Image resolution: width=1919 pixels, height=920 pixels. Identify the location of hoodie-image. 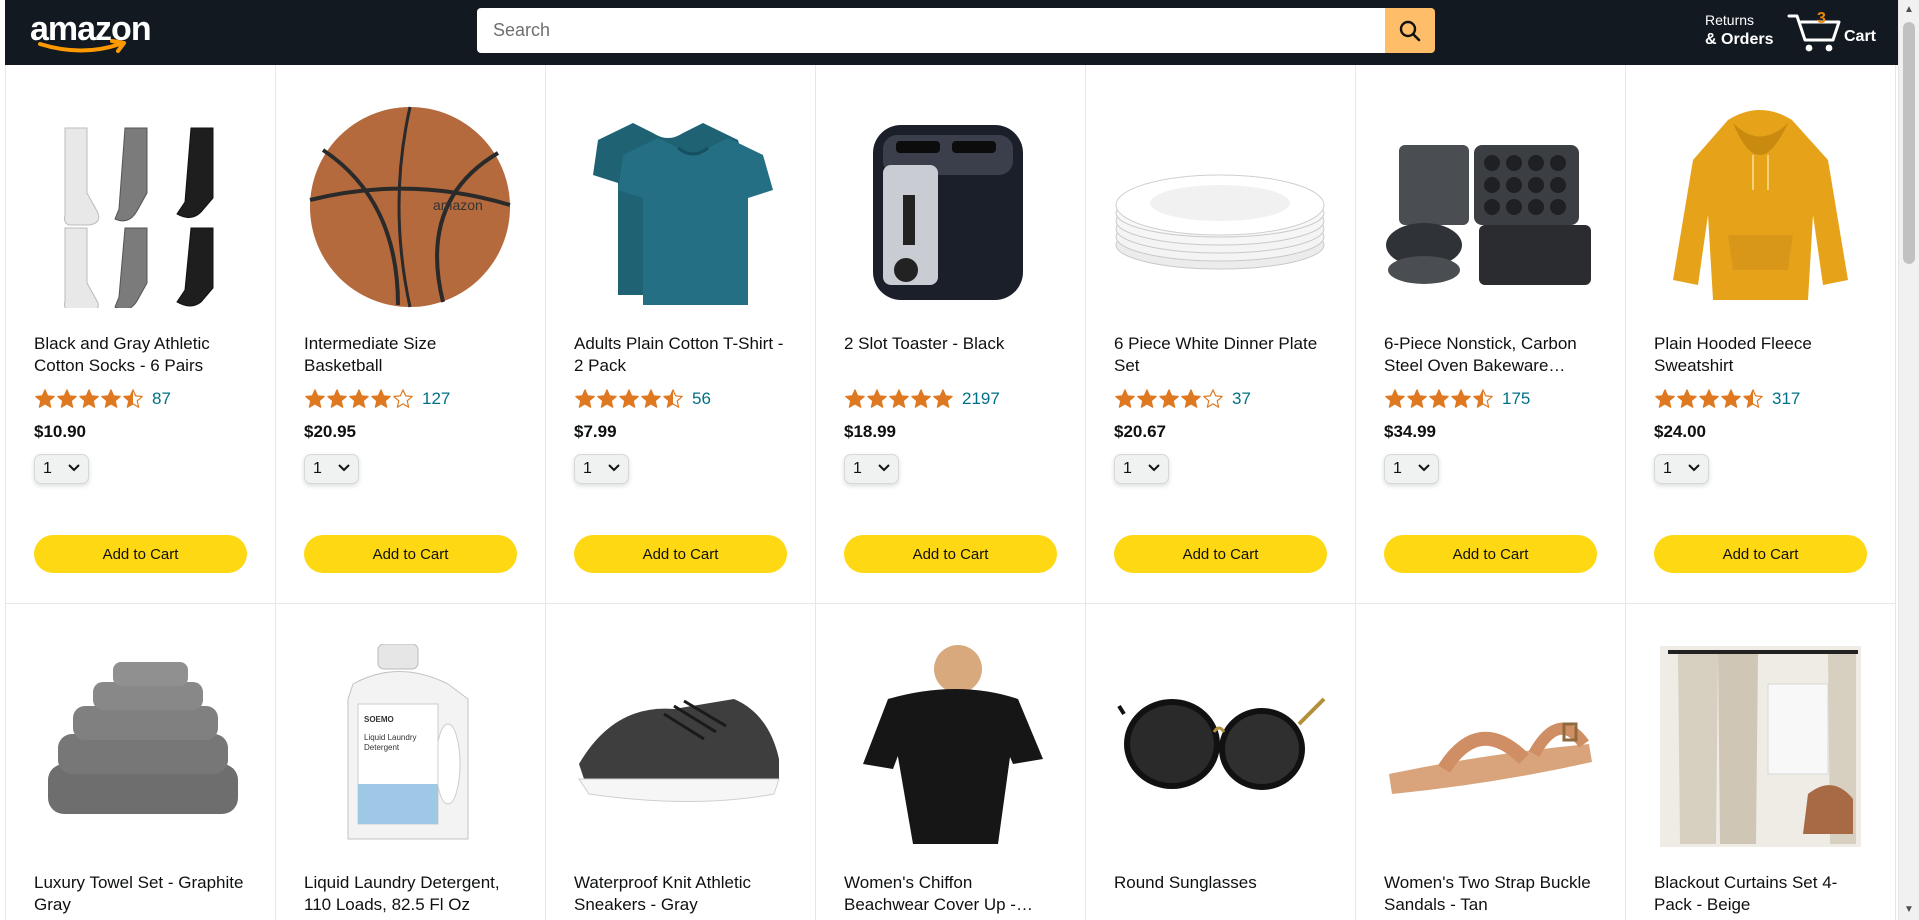
(1760, 207).